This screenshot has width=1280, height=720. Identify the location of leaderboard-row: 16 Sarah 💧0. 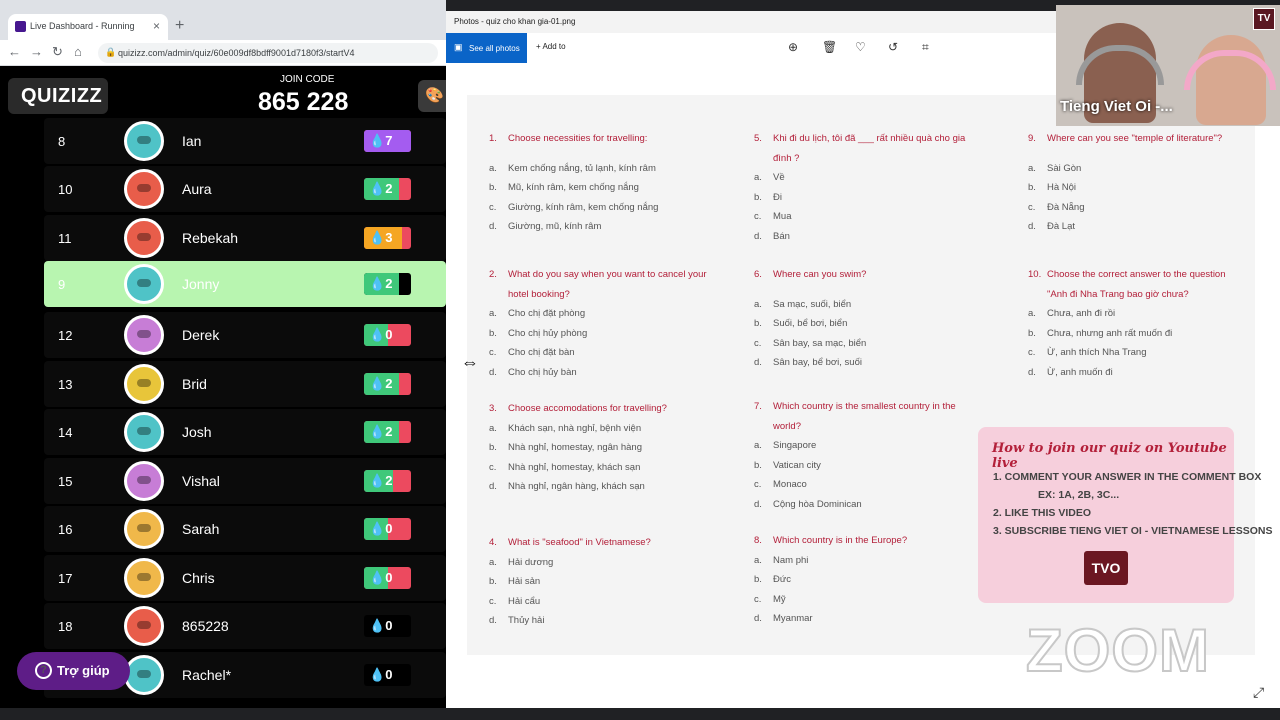
(245, 529).